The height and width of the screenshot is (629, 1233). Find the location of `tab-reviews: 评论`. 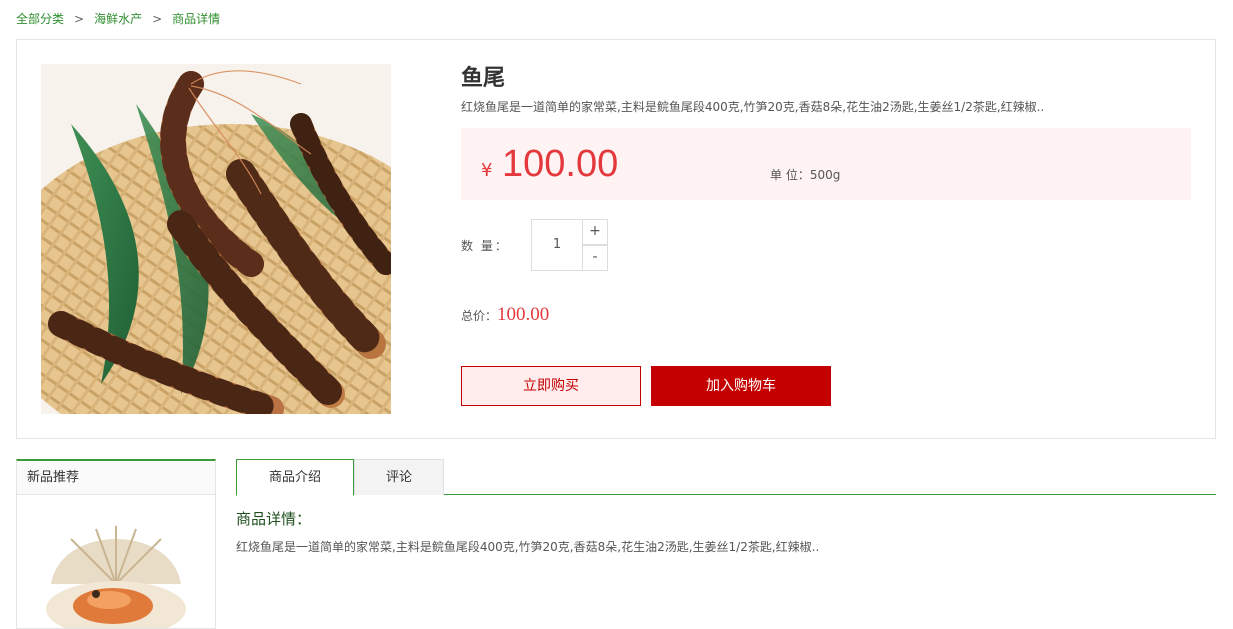

tab-reviews: 评论 is located at coordinates (399, 477).